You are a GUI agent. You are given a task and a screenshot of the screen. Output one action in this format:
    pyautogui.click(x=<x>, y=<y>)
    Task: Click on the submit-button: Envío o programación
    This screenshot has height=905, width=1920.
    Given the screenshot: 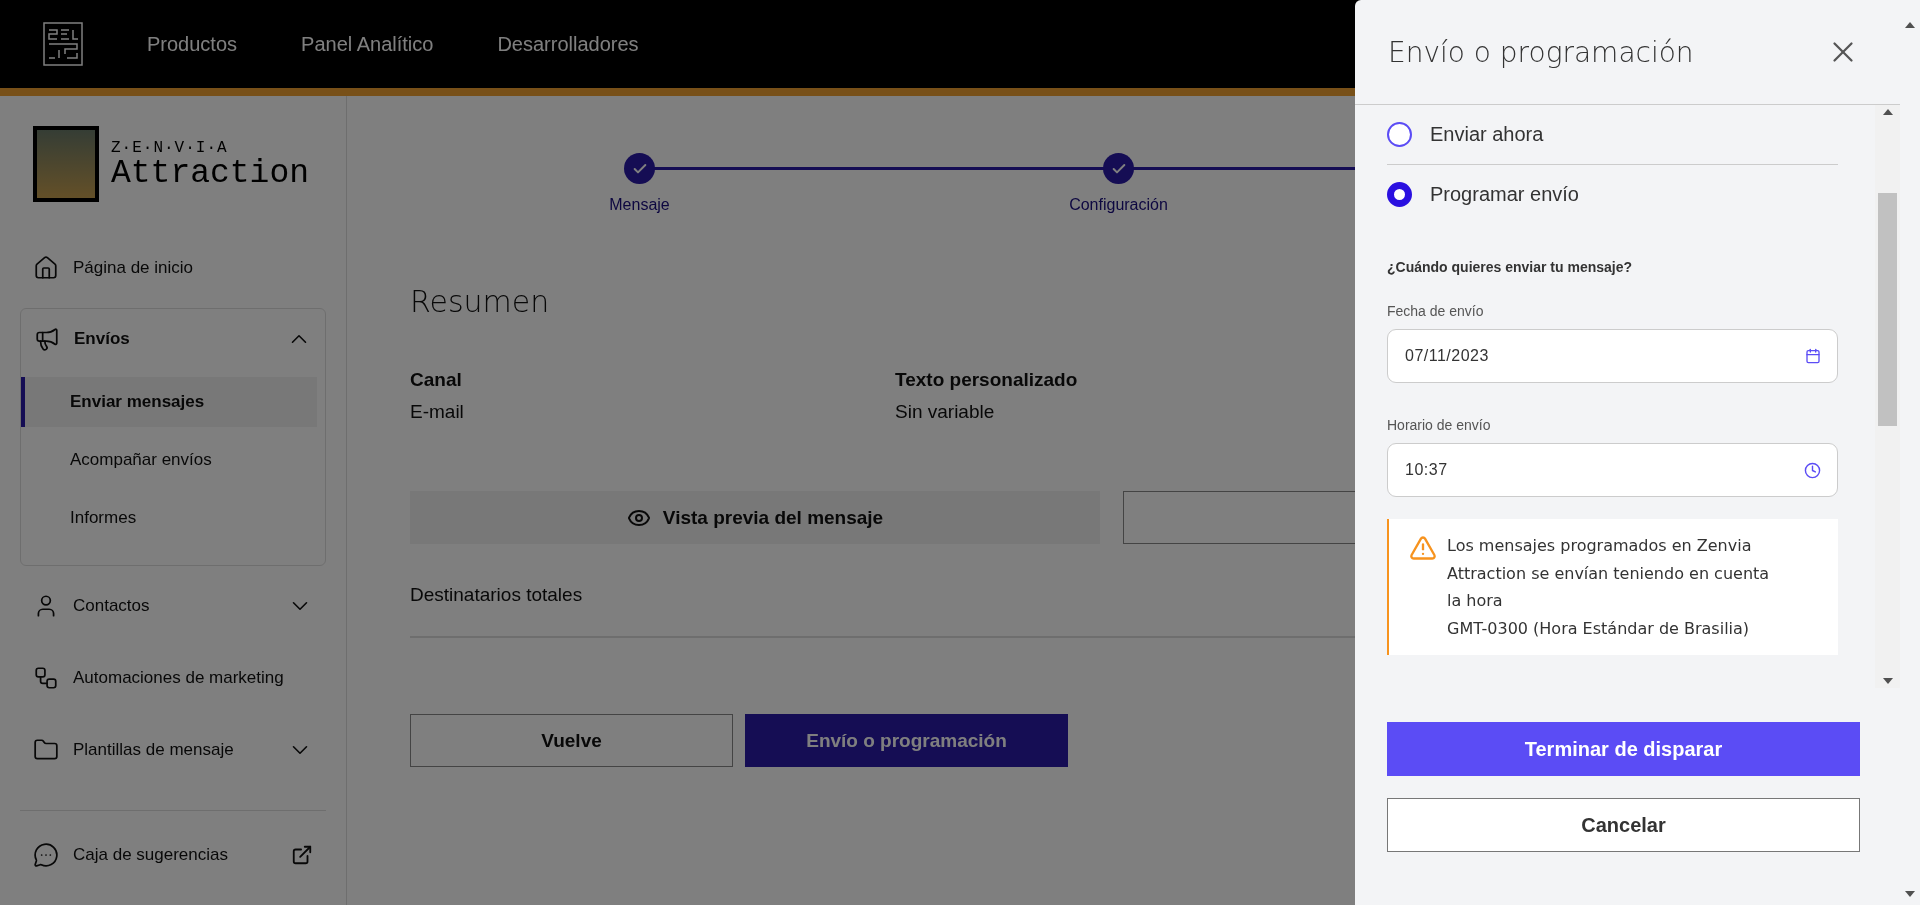 What is the action you would take?
    pyautogui.click(x=906, y=740)
    